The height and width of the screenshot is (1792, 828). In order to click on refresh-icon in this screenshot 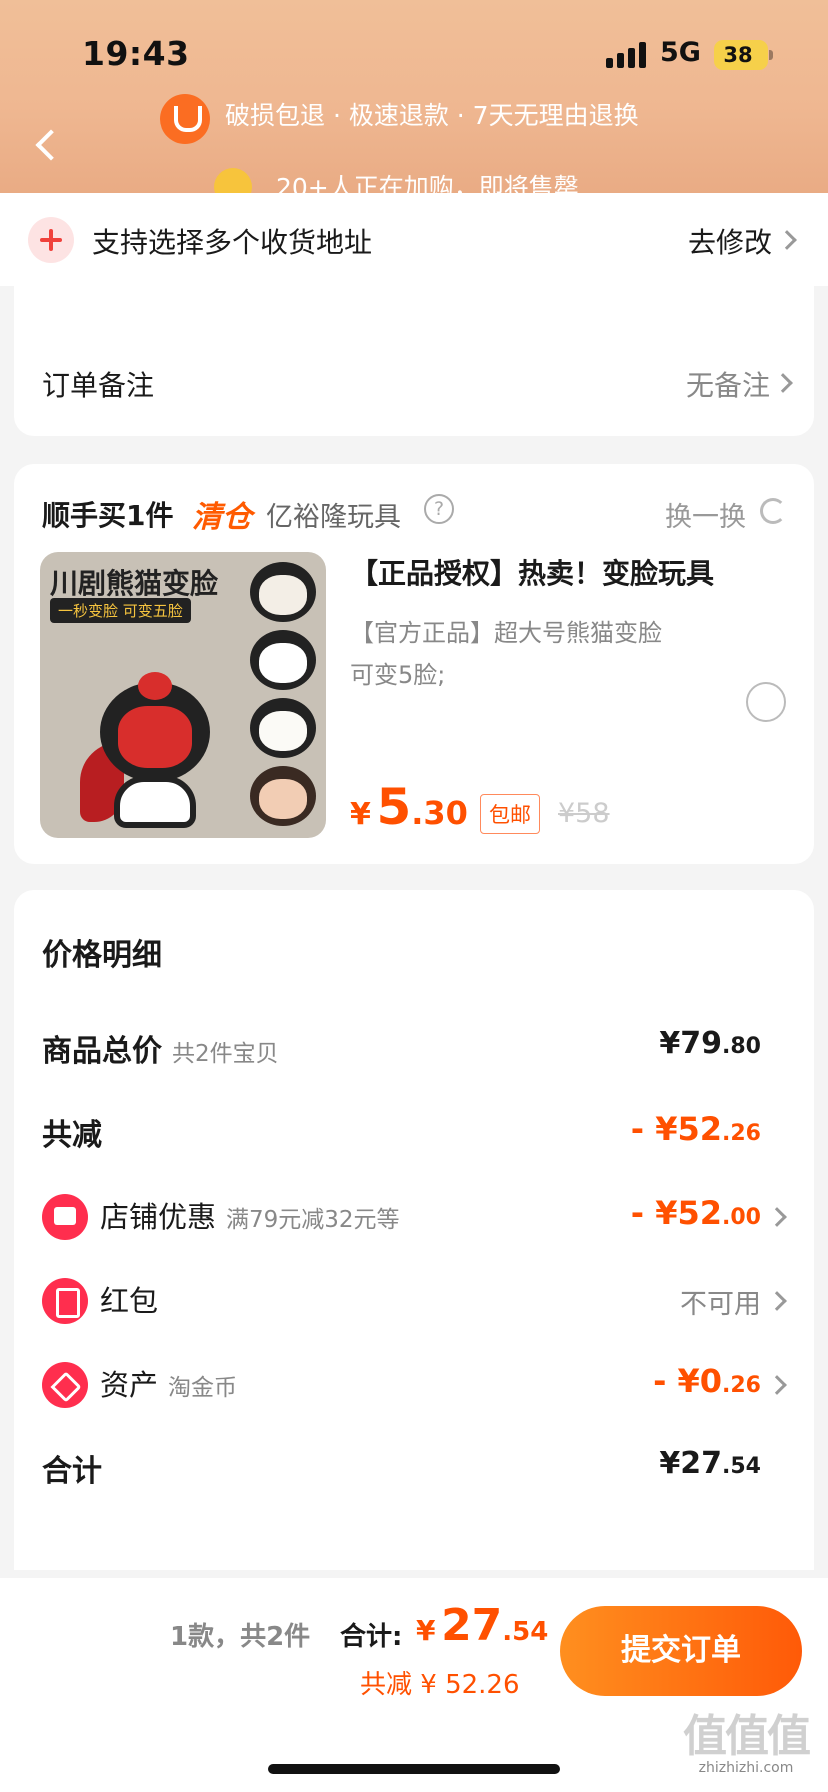, I will do `click(773, 511)`.